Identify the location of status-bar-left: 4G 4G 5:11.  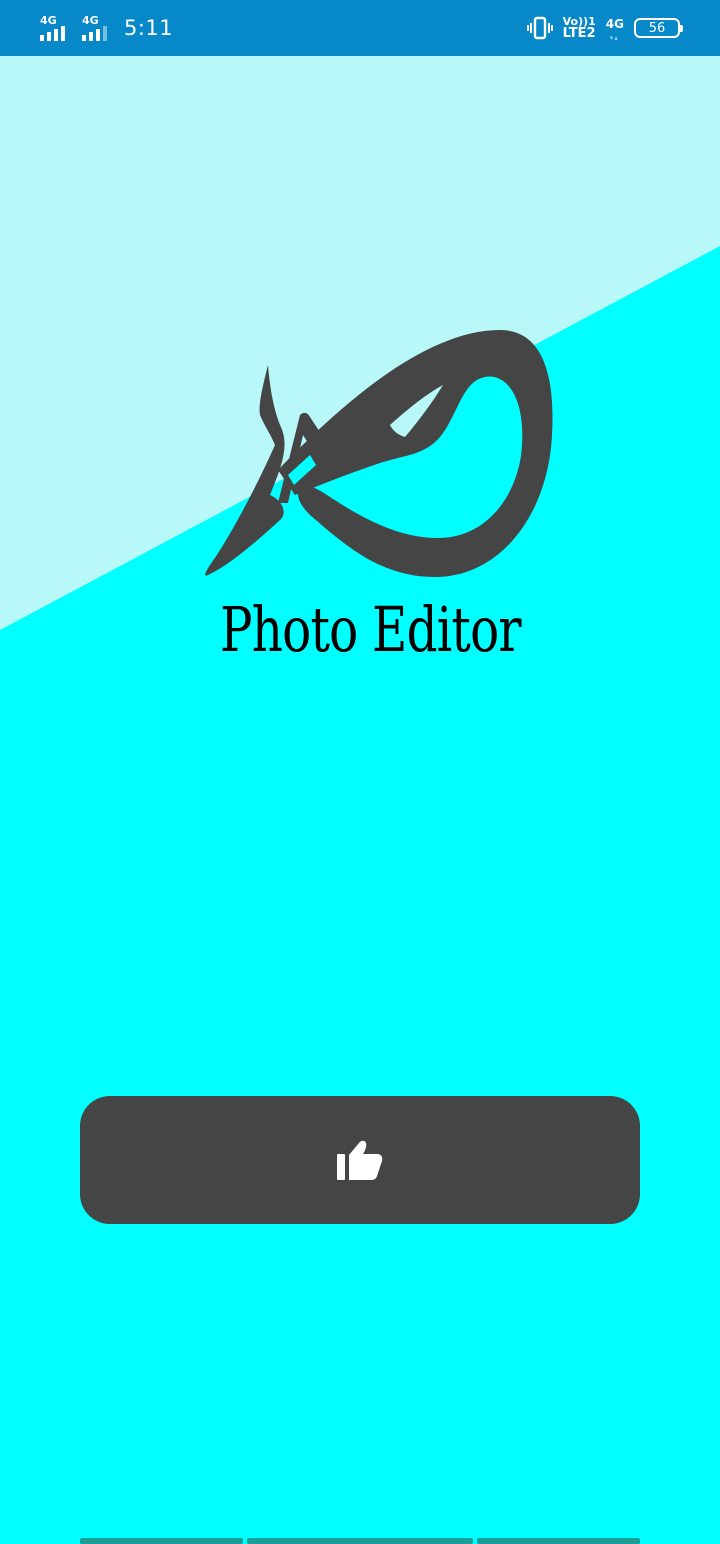
(105, 28).